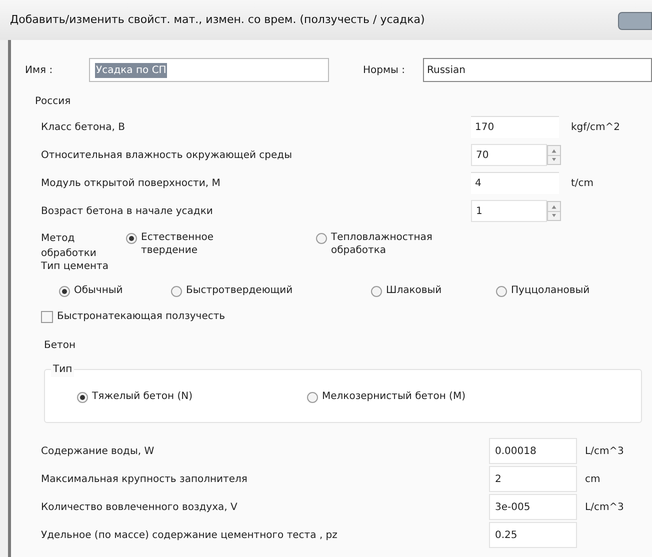 The width and height of the screenshot is (652, 557). Describe the element at coordinates (98, 290) in the screenshot. I see `radio-label: Обычный` at that location.